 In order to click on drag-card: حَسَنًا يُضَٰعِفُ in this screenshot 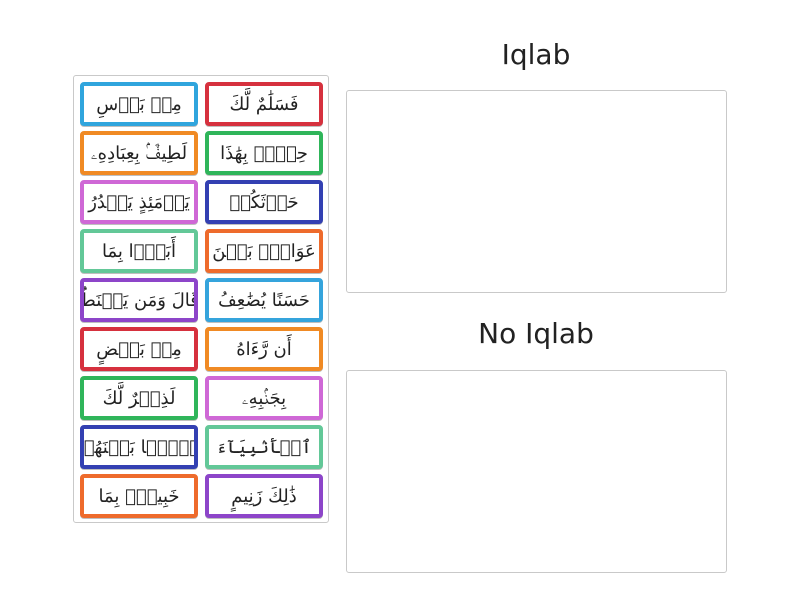, I will do `click(264, 300)`.